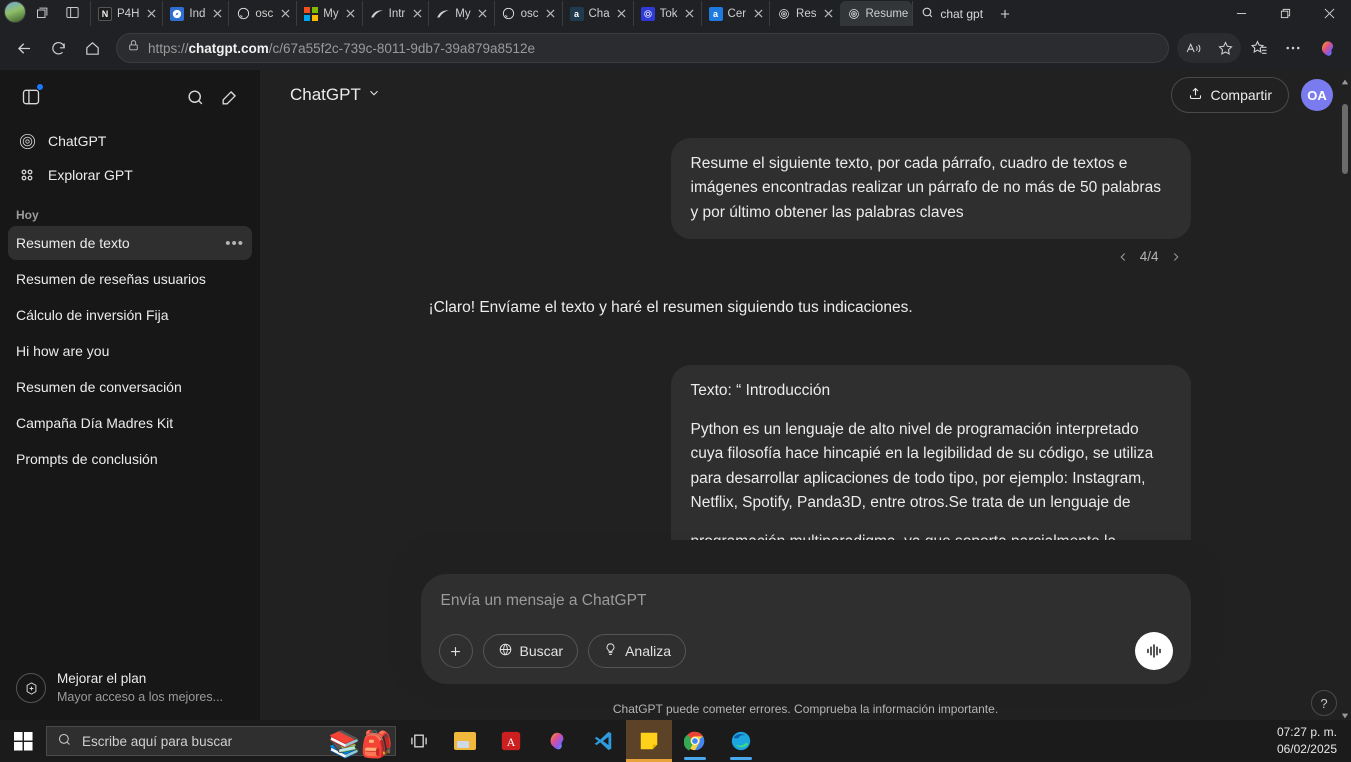 The height and width of the screenshot is (762, 1351). What do you see at coordinates (221, 741) in the screenshot?
I see `taskbar-search-input: Escribe aquí para buscar 📚🎒` at bounding box center [221, 741].